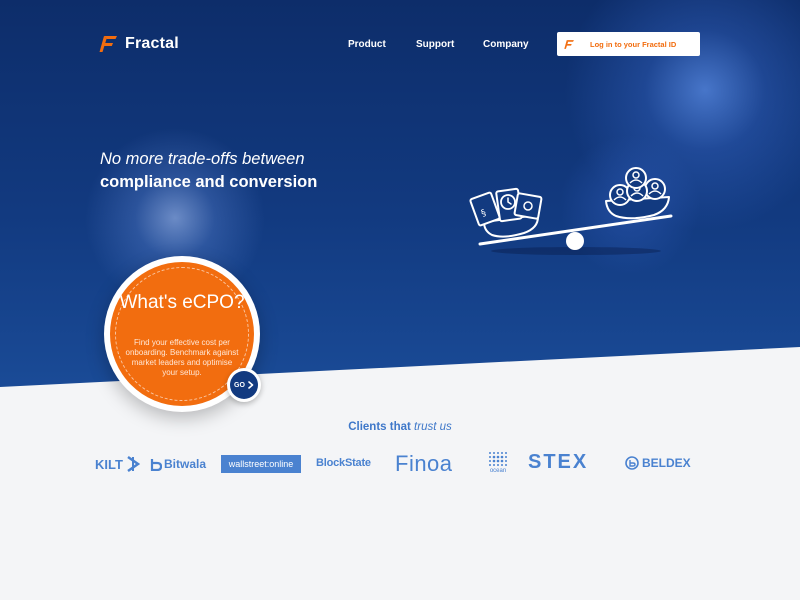 The image size is (800, 600). I want to click on client-name: Finoa, so click(424, 463).